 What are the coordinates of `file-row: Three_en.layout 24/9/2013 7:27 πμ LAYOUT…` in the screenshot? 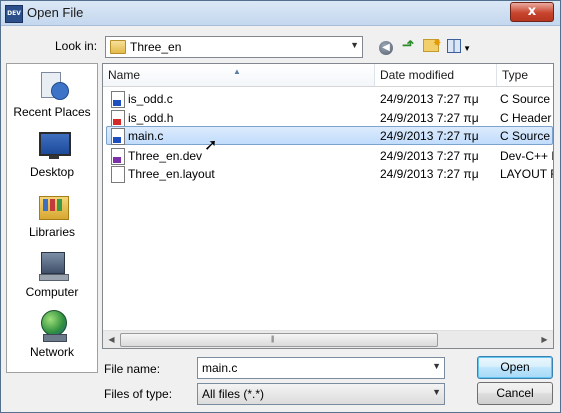 It's located at (328, 173).